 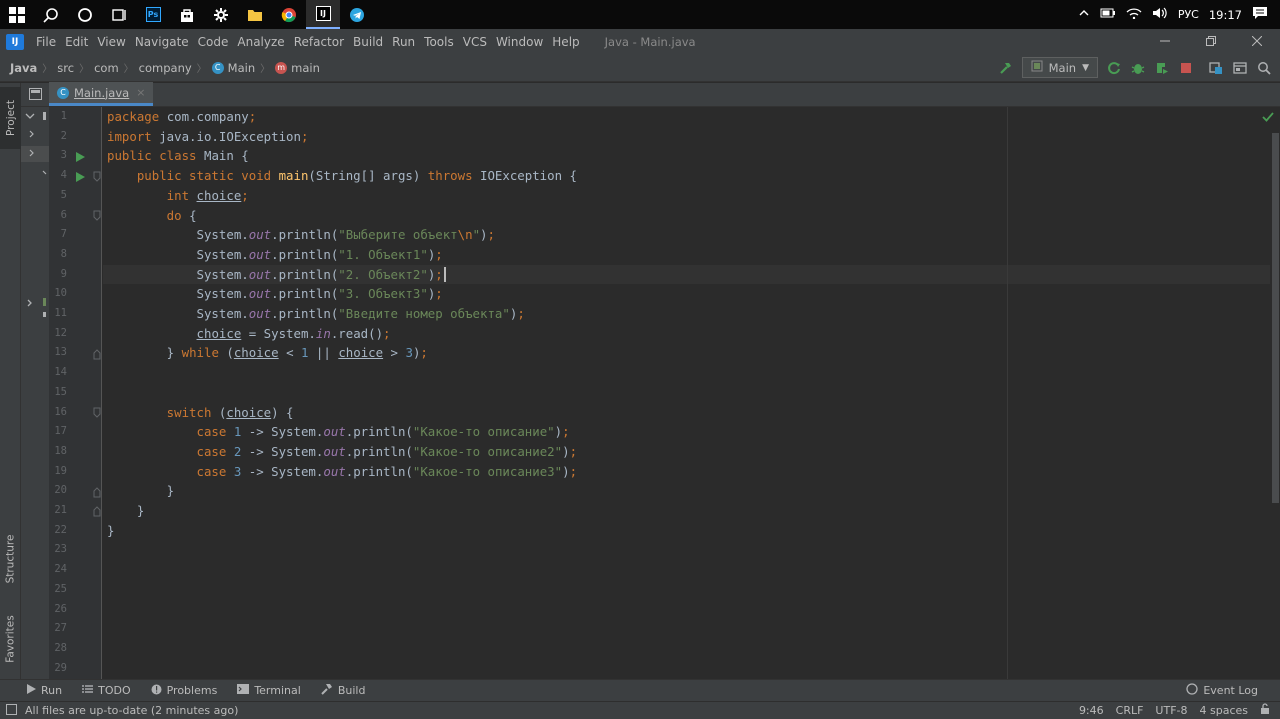 What do you see at coordinates (76, 42) in the screenshot?
I see `menu-edit: Edit` at bounding box center [76, 42].